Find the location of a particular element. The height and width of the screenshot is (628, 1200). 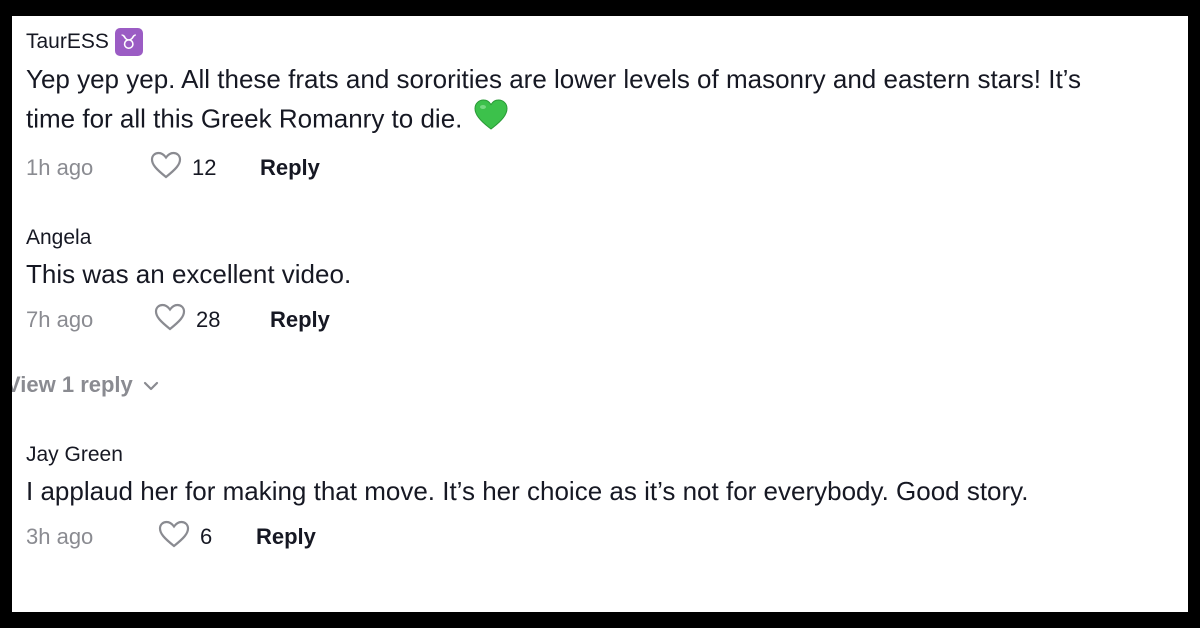

taurus-badge-icon: ♉ is located at coordinates (128, 42).